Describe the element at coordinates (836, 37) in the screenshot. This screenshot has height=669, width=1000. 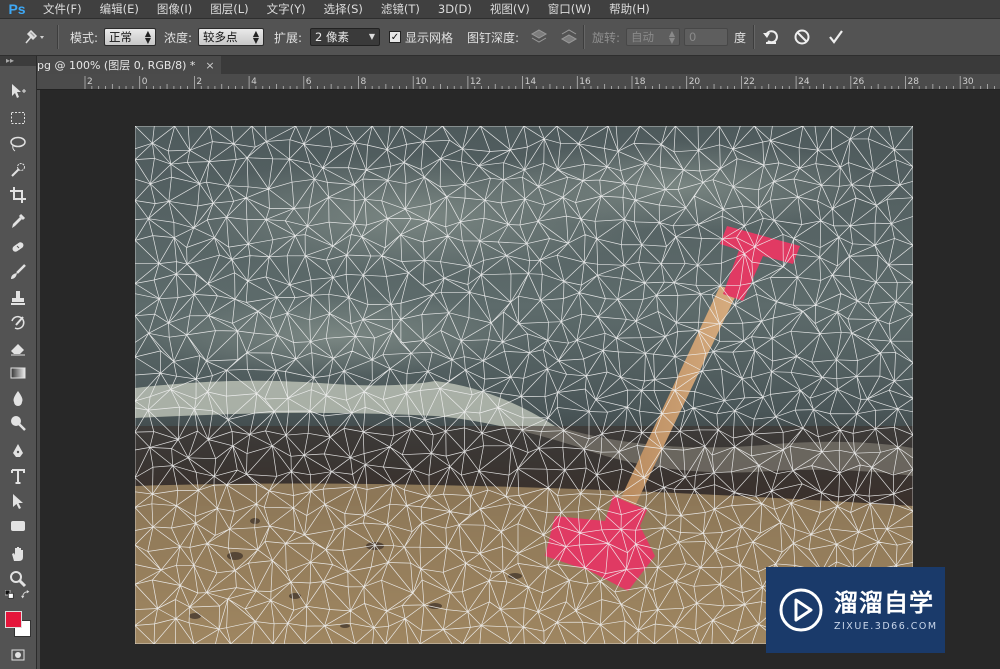
I see `checkmark-icon` at that location.